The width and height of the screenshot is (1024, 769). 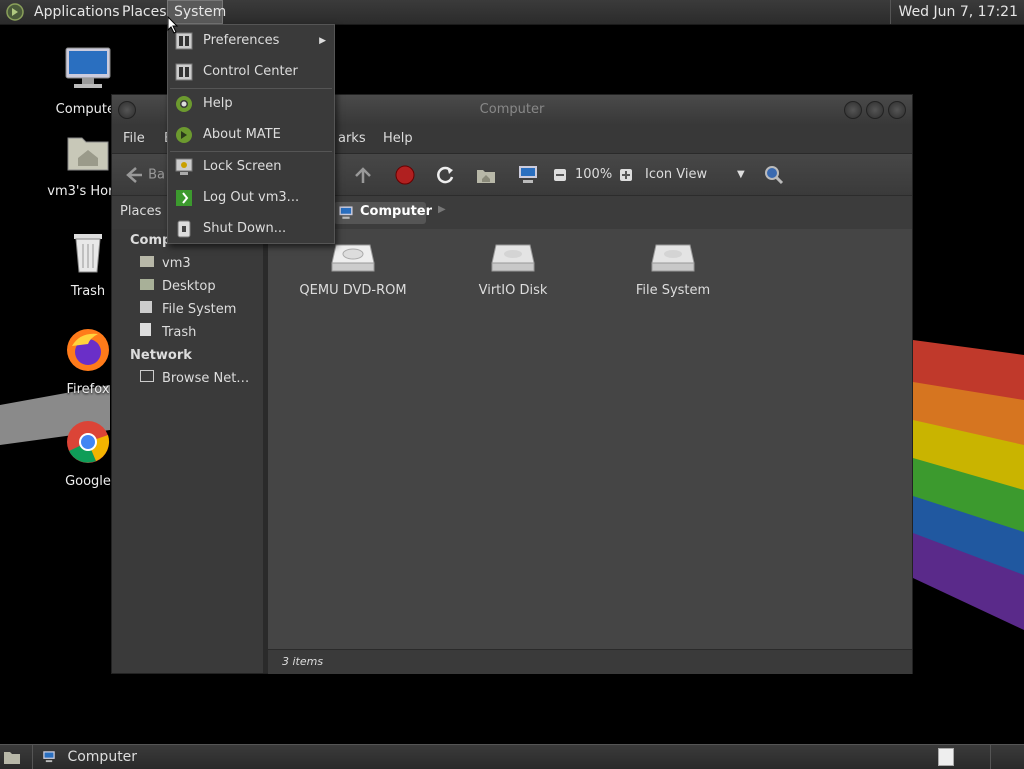 I want to click on logout-icon, so click(x=184, y=198).